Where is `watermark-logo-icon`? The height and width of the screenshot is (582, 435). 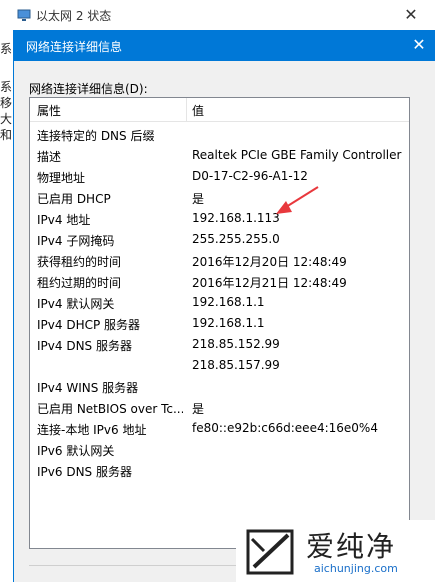 watermark-logo-icon is located at coordinates (270, 552).